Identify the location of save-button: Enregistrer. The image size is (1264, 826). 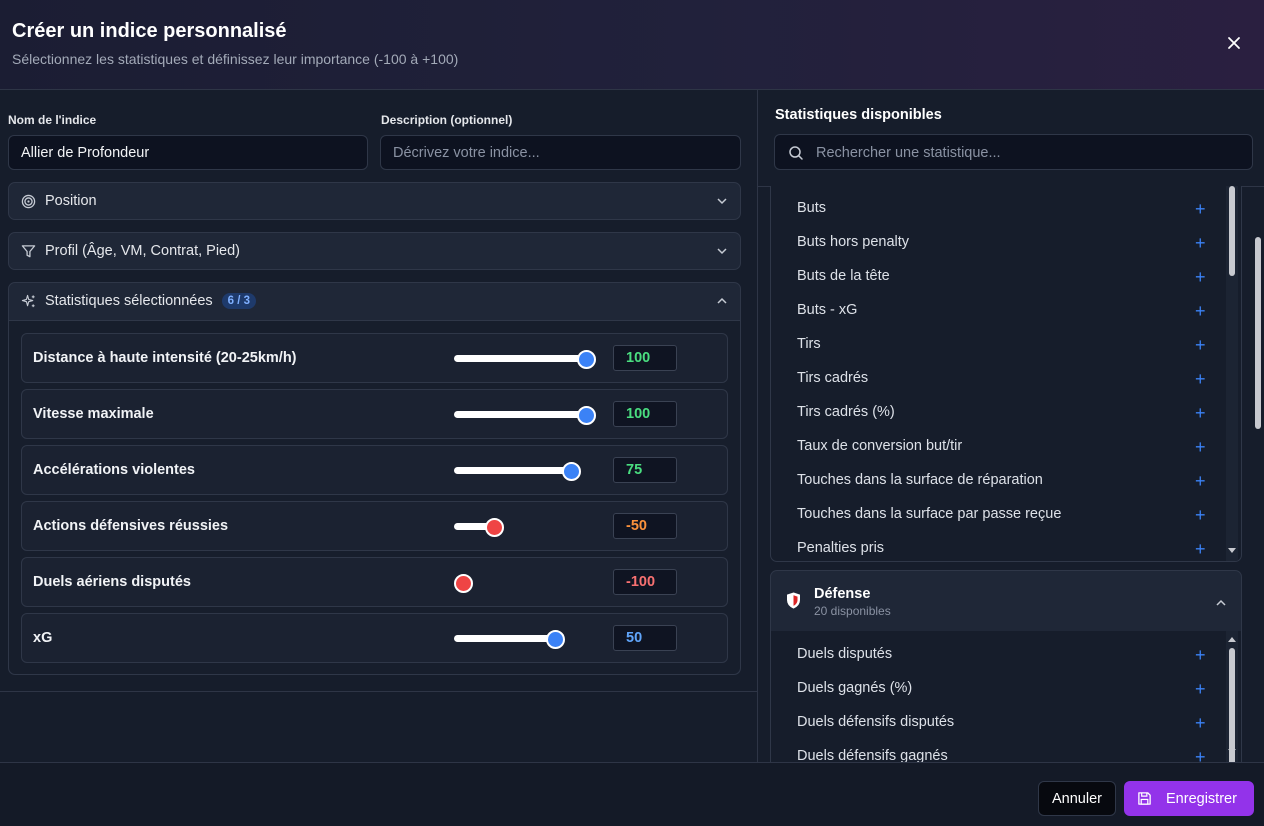
(1189, 798).